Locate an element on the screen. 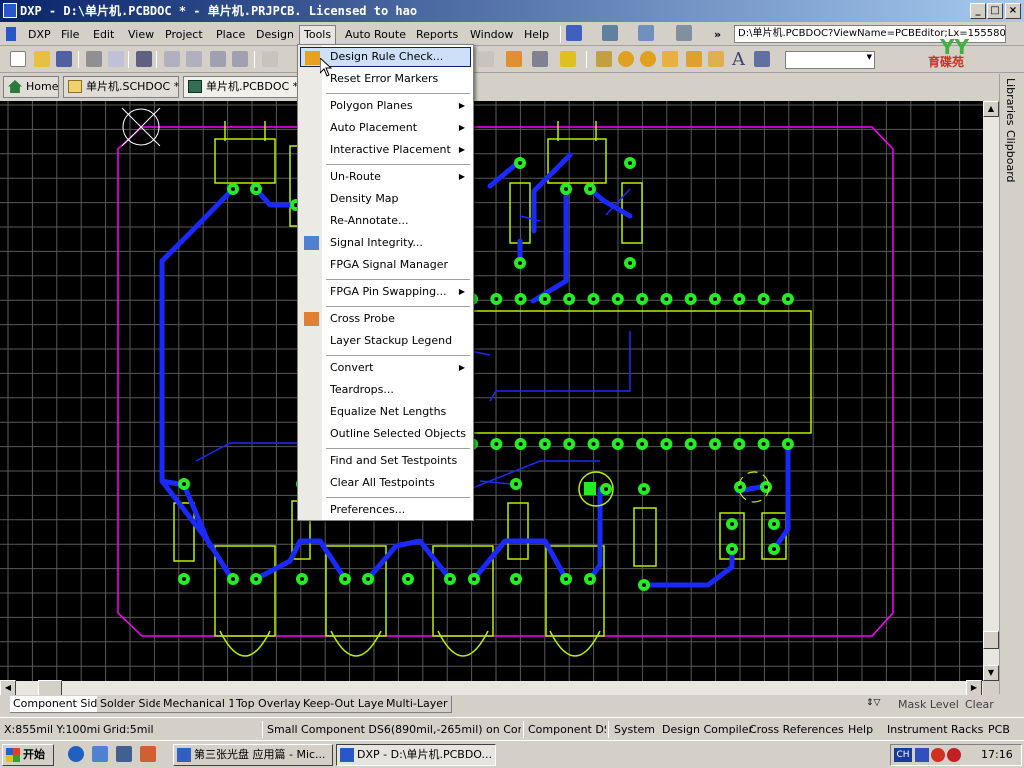 The height and width of the screenshot is (768, 1024). menu-item-polygon-planes: Polygon Planes ▶ is located at coordinates (385, 106).